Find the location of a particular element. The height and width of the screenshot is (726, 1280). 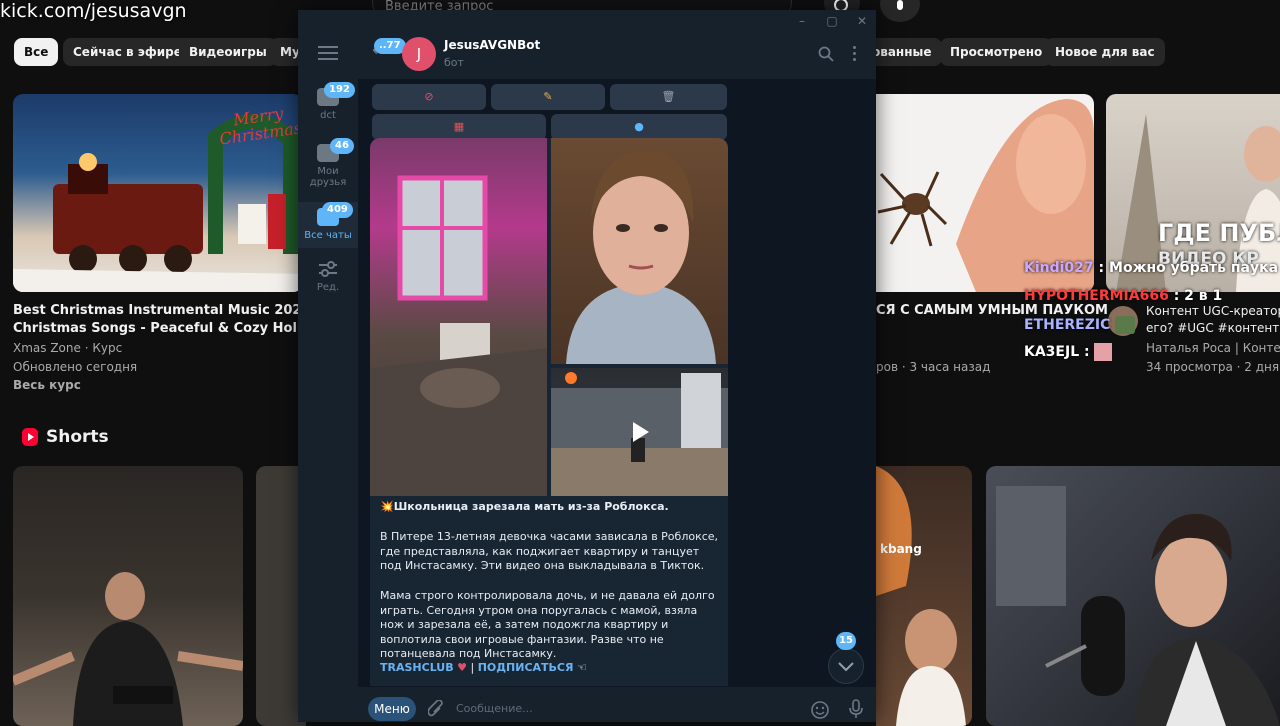

folder-label: Все чаты is located at coordinates (328, 235).